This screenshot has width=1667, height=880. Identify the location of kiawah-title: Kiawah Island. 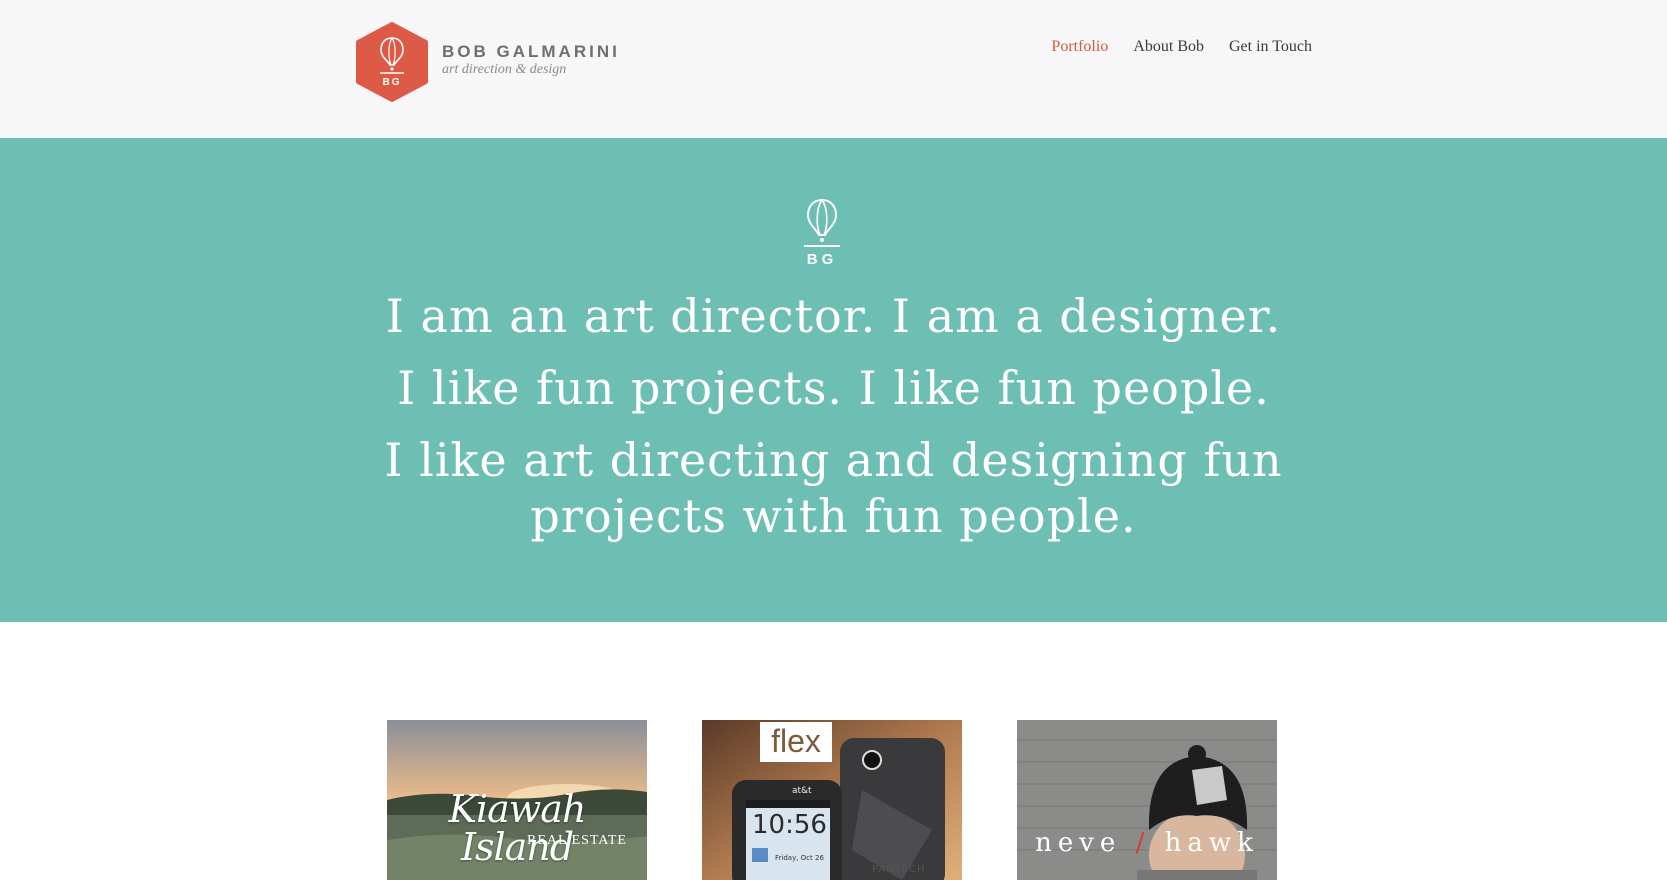
(517, 828).